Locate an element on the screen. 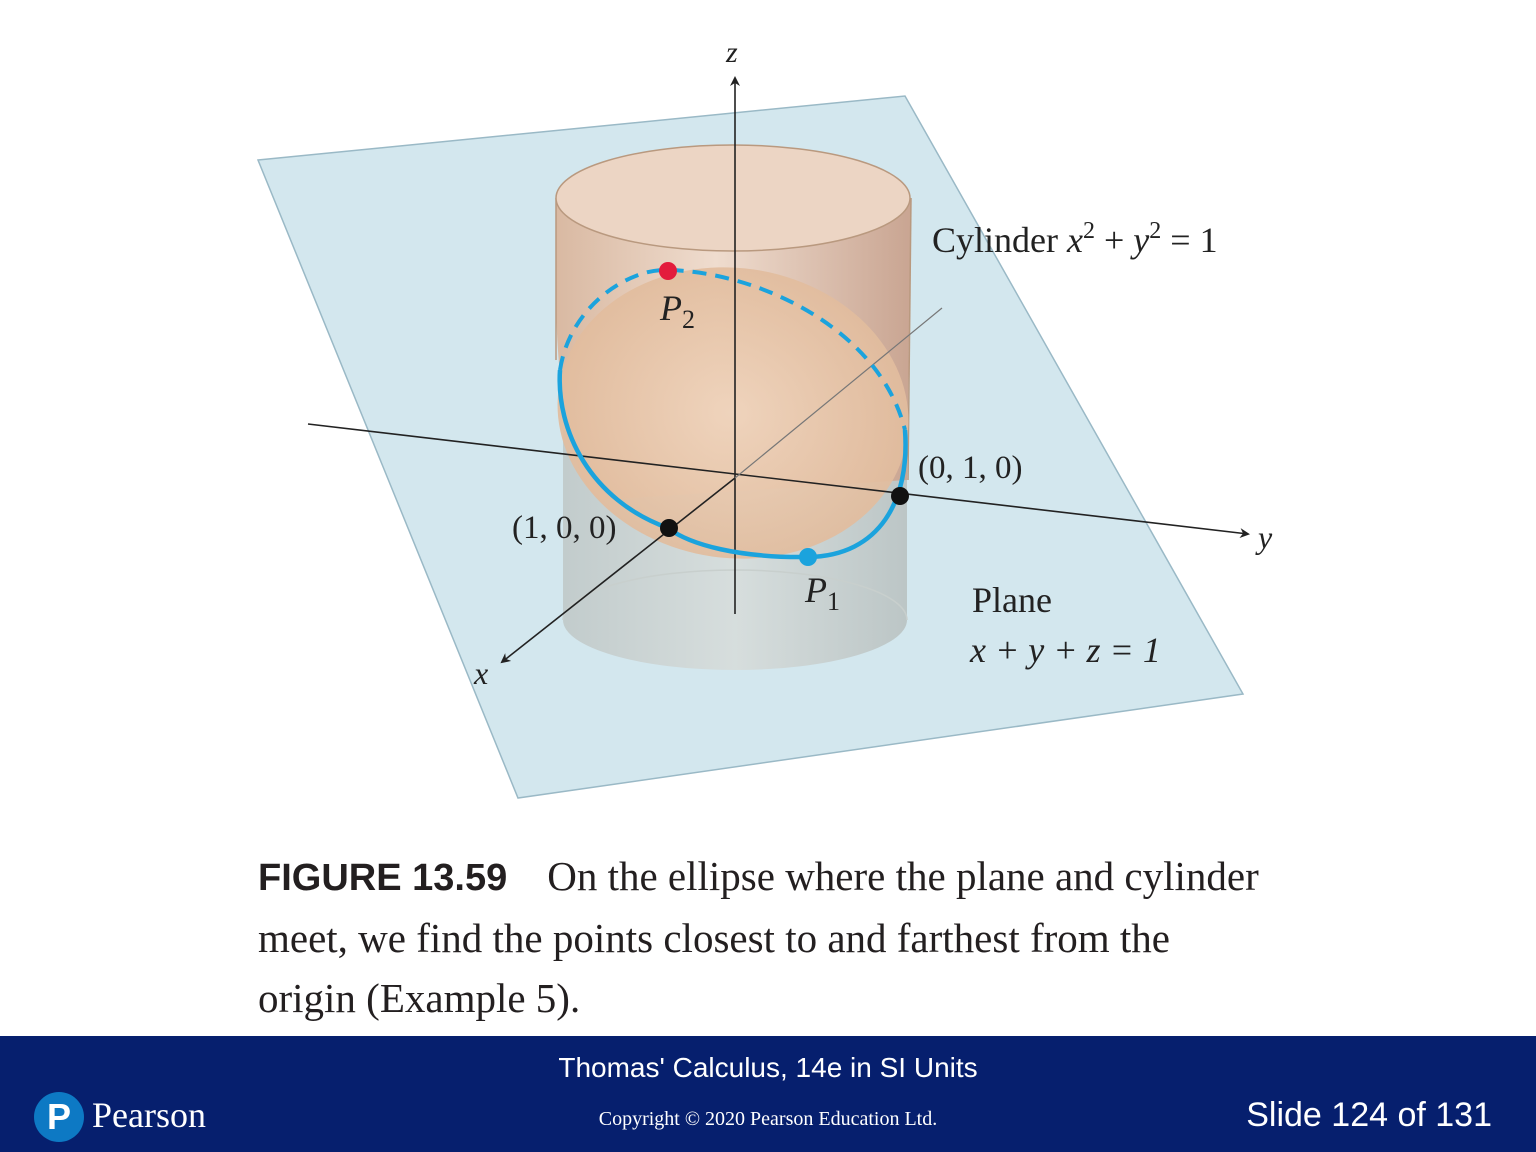 This screenshot has width=1536, height=1152. label-point-1-0-0: (1, 0, 0) is located at coordinates (564, 528).